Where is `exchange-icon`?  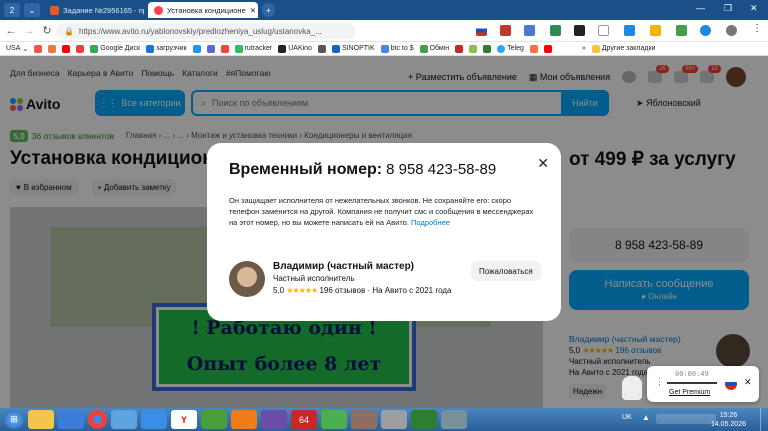 exchange-icon is located at coordinates (423, 48).